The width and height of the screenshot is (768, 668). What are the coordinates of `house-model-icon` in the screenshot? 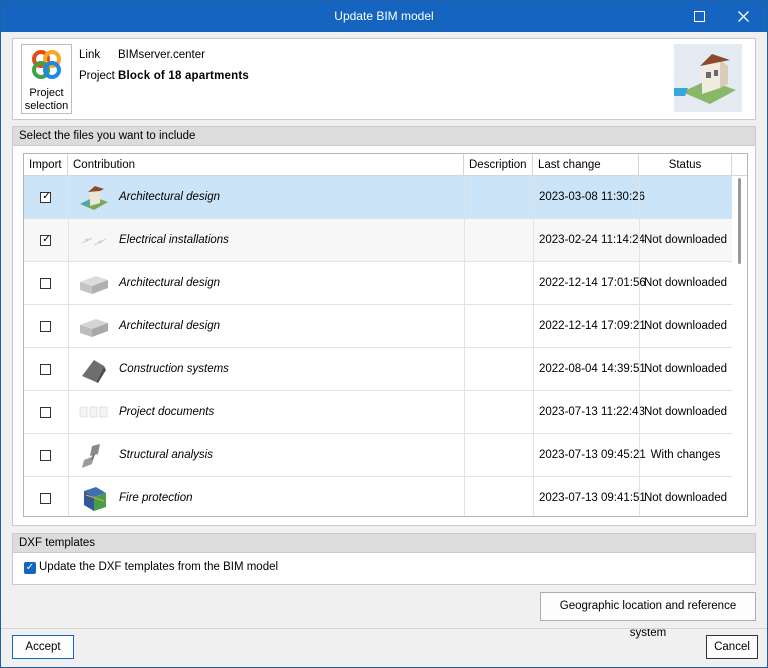 It's located at (94, 198).